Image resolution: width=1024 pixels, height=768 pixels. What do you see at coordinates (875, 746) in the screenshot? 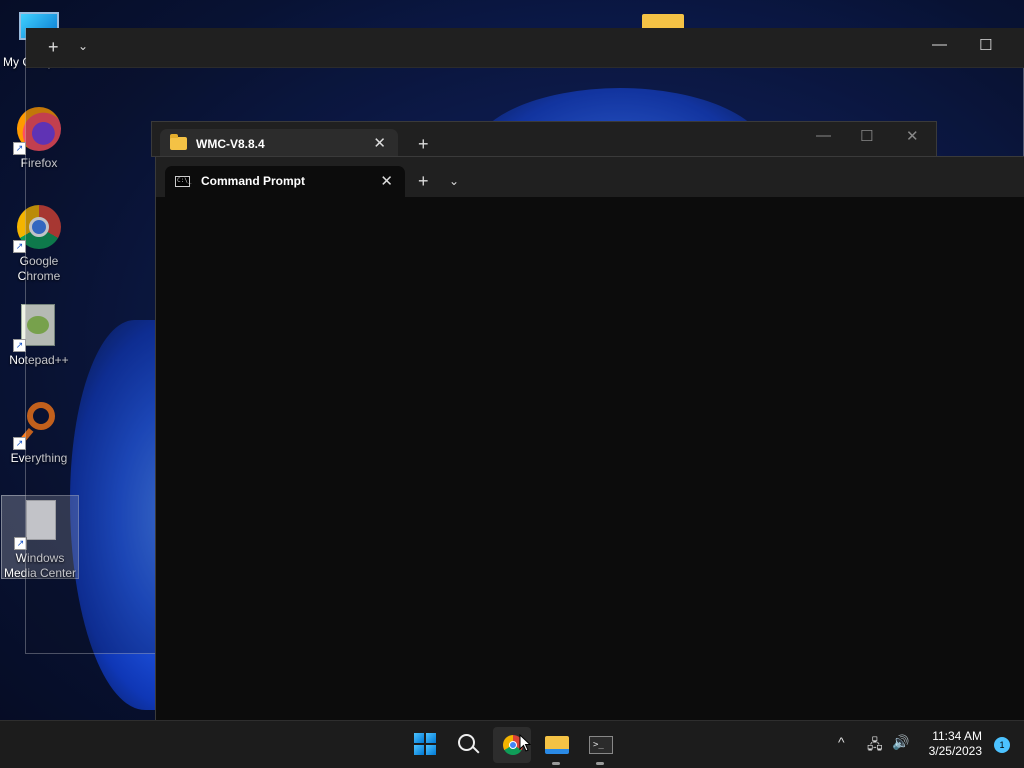
I see `network-icon: 🖧` at bounding box center [875, 746].